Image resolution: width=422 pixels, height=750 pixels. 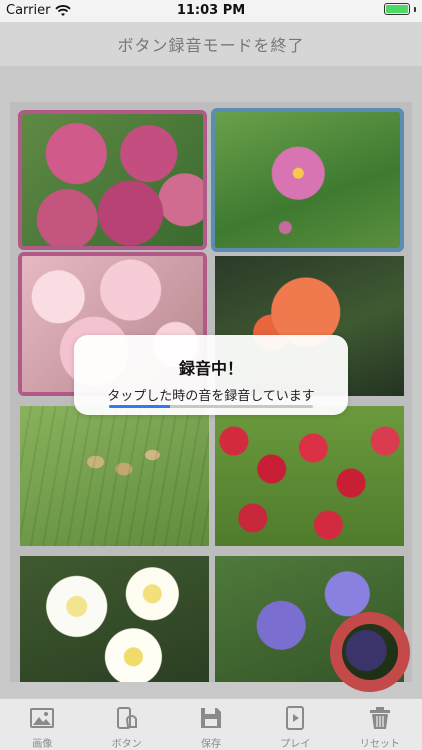 I want to click on tab-save-label: 保存, so click(x=211, y=744).